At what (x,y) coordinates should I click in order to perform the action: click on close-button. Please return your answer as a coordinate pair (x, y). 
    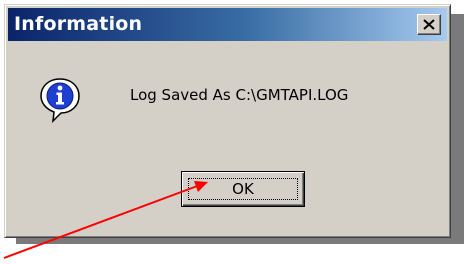
    Looking at the image, I should click on (429, 24).